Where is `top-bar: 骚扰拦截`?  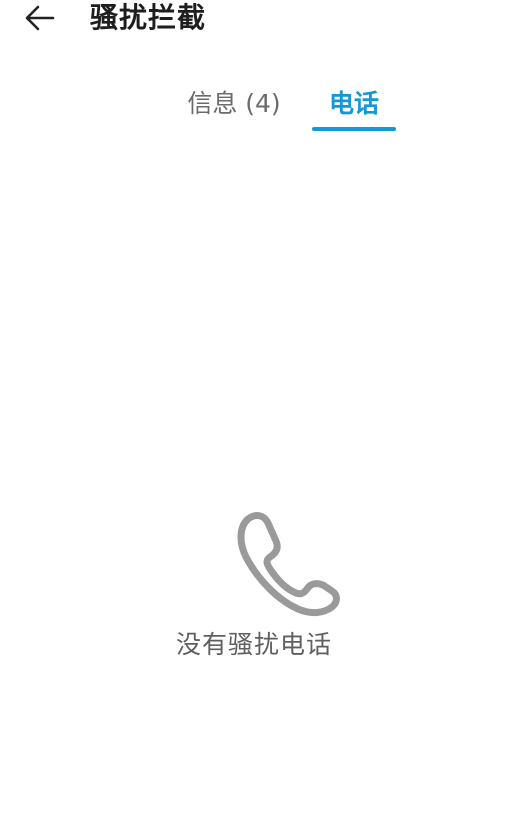
top-bar: 骚扰拦截 is located at coordinates (254, 25).